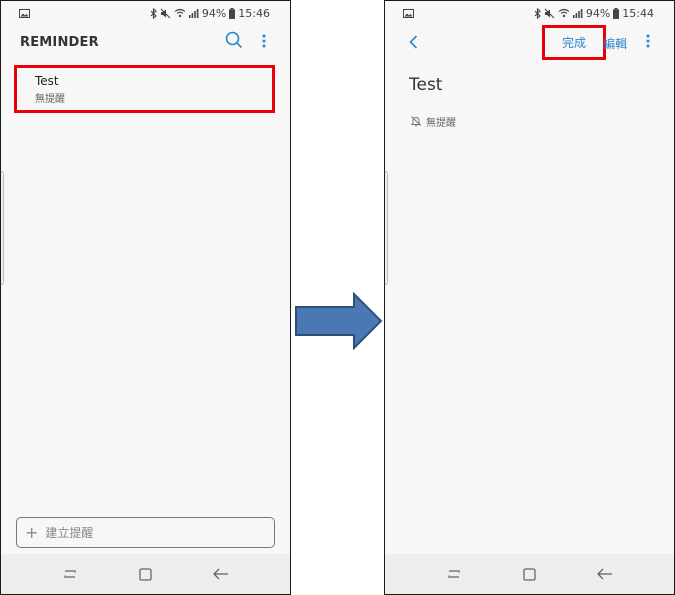  I want to click on status-bar: 94% 15:46, so click(145, 13).